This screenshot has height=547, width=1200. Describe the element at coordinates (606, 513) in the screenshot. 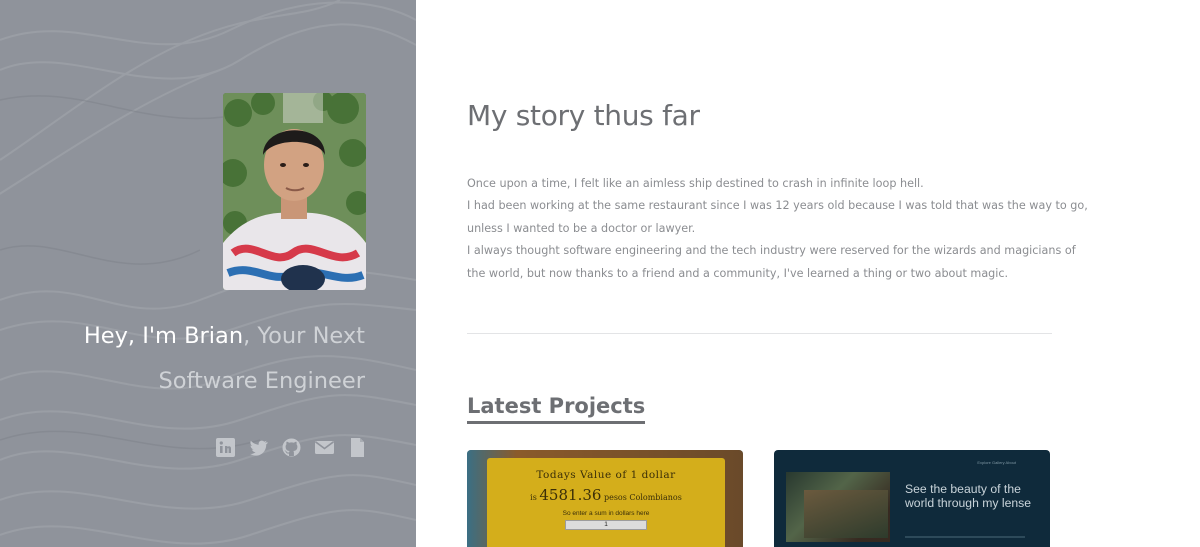

I see `currency-hint: So enter a sum in dollars here` at that location.